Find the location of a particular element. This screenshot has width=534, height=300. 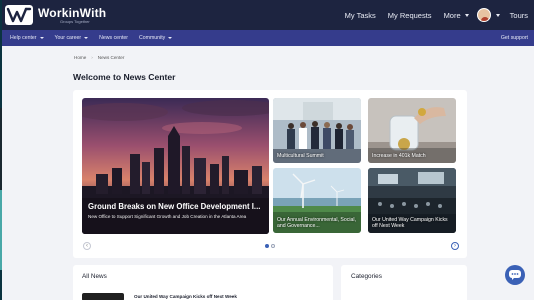

chat-button is located at coordinates (515, 275).